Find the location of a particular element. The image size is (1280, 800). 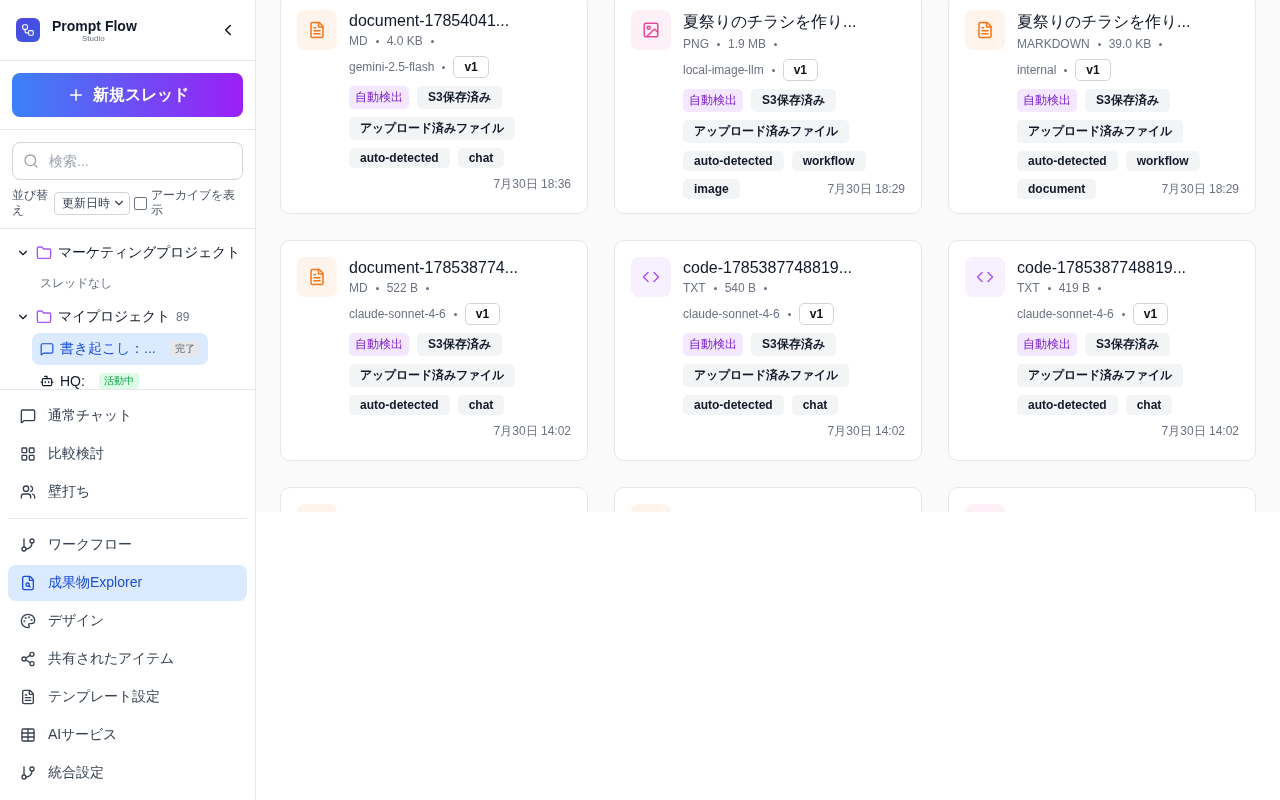

code-icon is located at coordinates (651, 277).